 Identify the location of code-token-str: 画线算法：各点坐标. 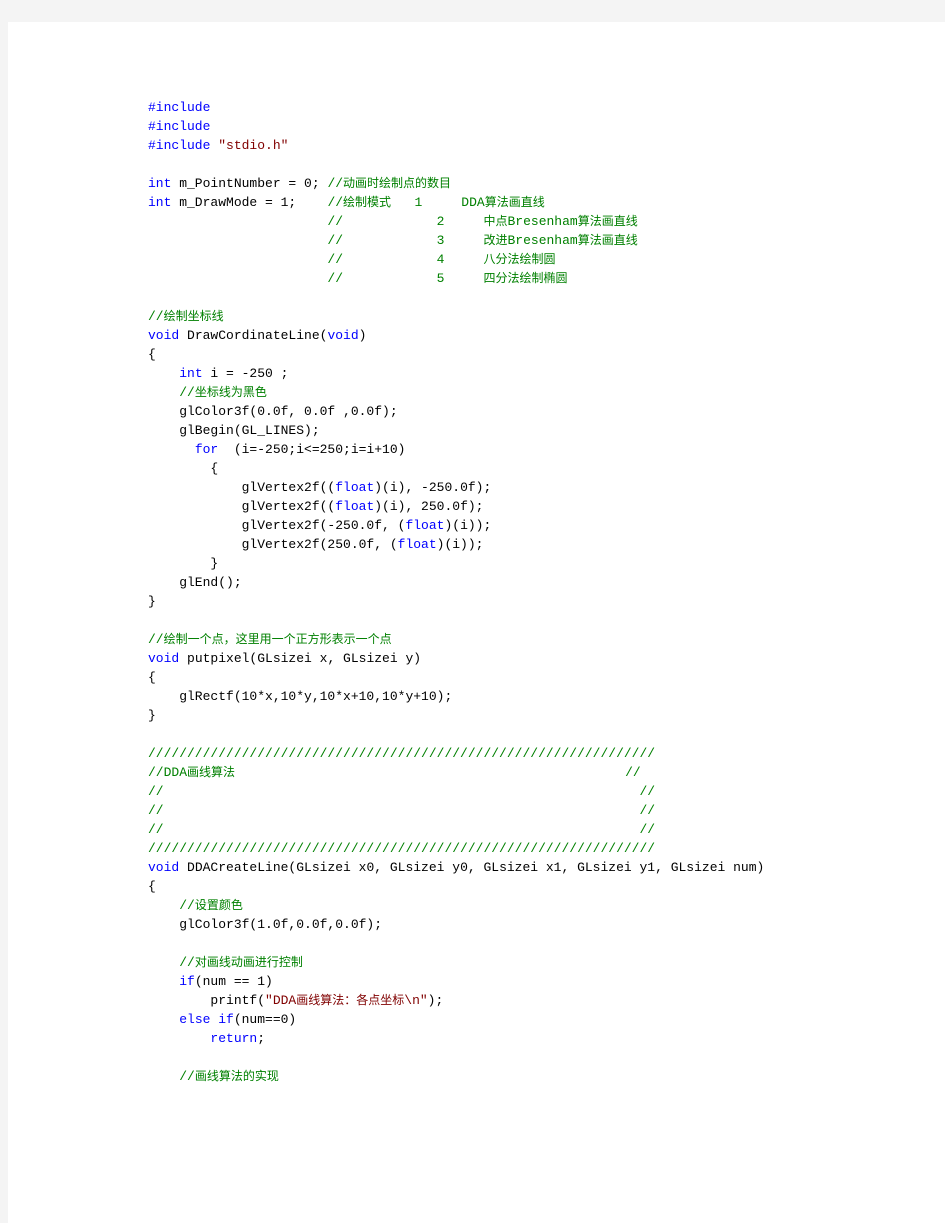
(350, 1000).